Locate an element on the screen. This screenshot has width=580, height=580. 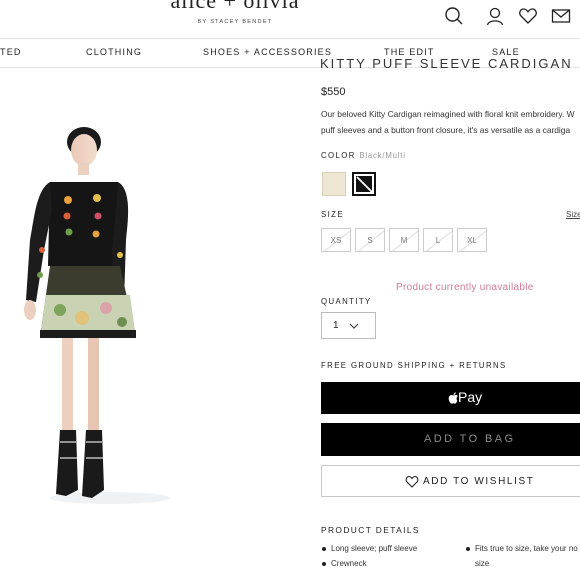
shipping-note: FREE GROUND SHIPPING + RETURNS is located at coordinates (414, 365).